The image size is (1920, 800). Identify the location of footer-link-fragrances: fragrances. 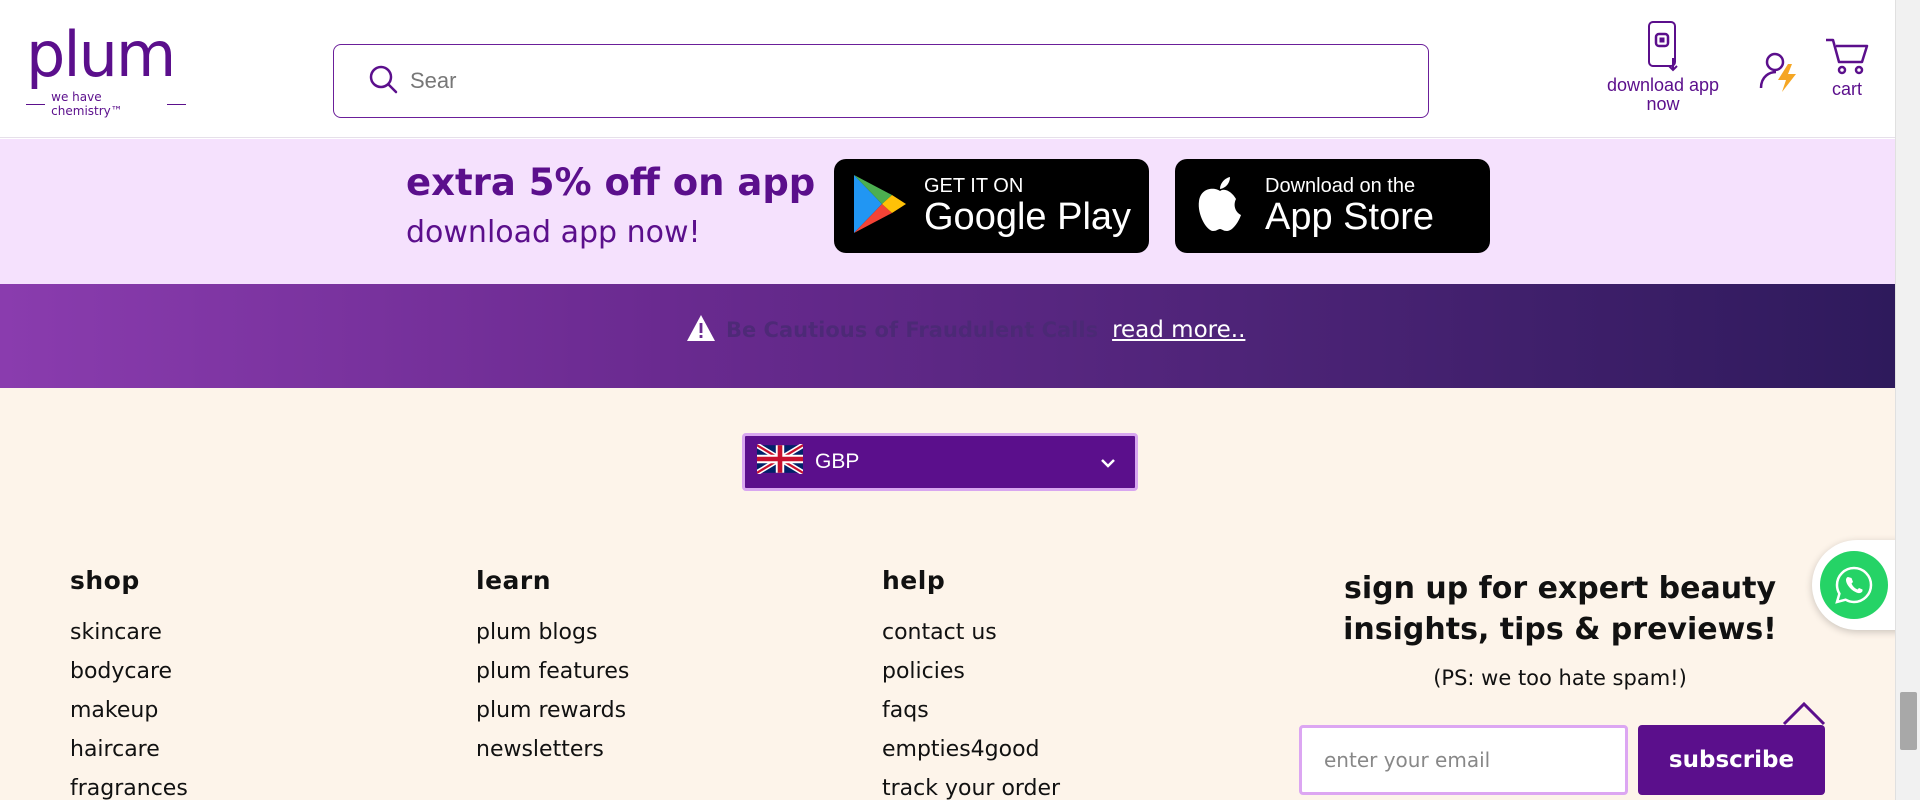
(129, 784).